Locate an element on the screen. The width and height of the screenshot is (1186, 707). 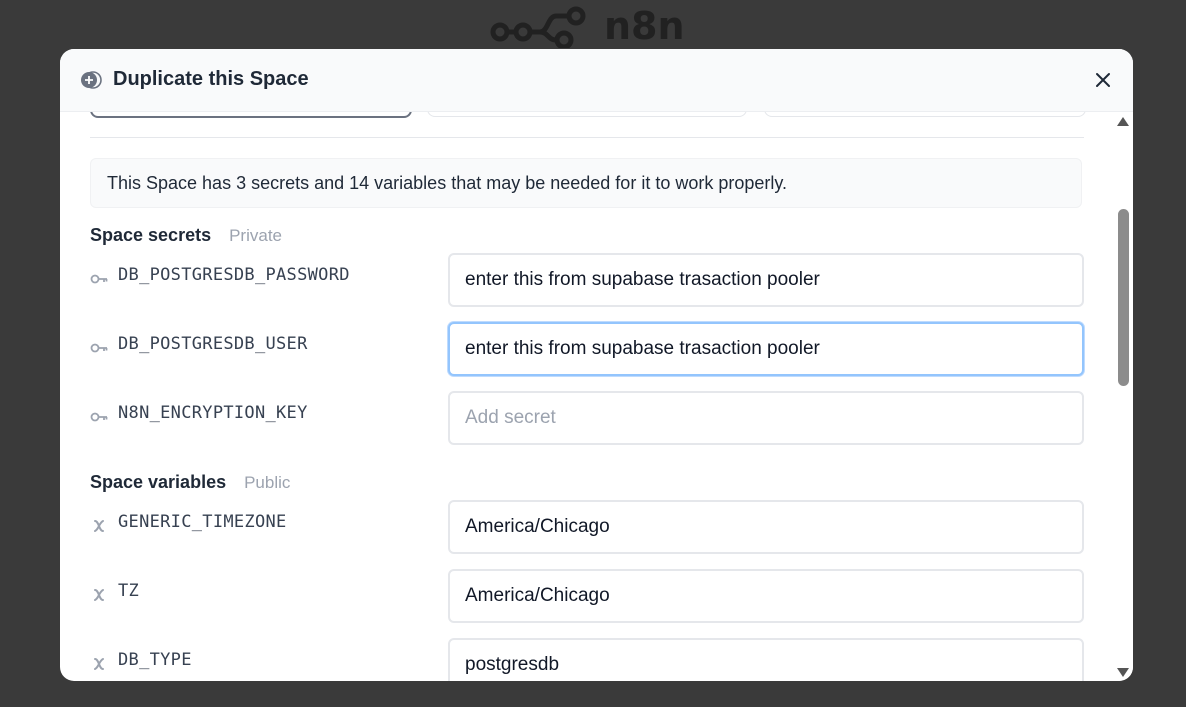
hardware-options is located at coordinates (588, 115).